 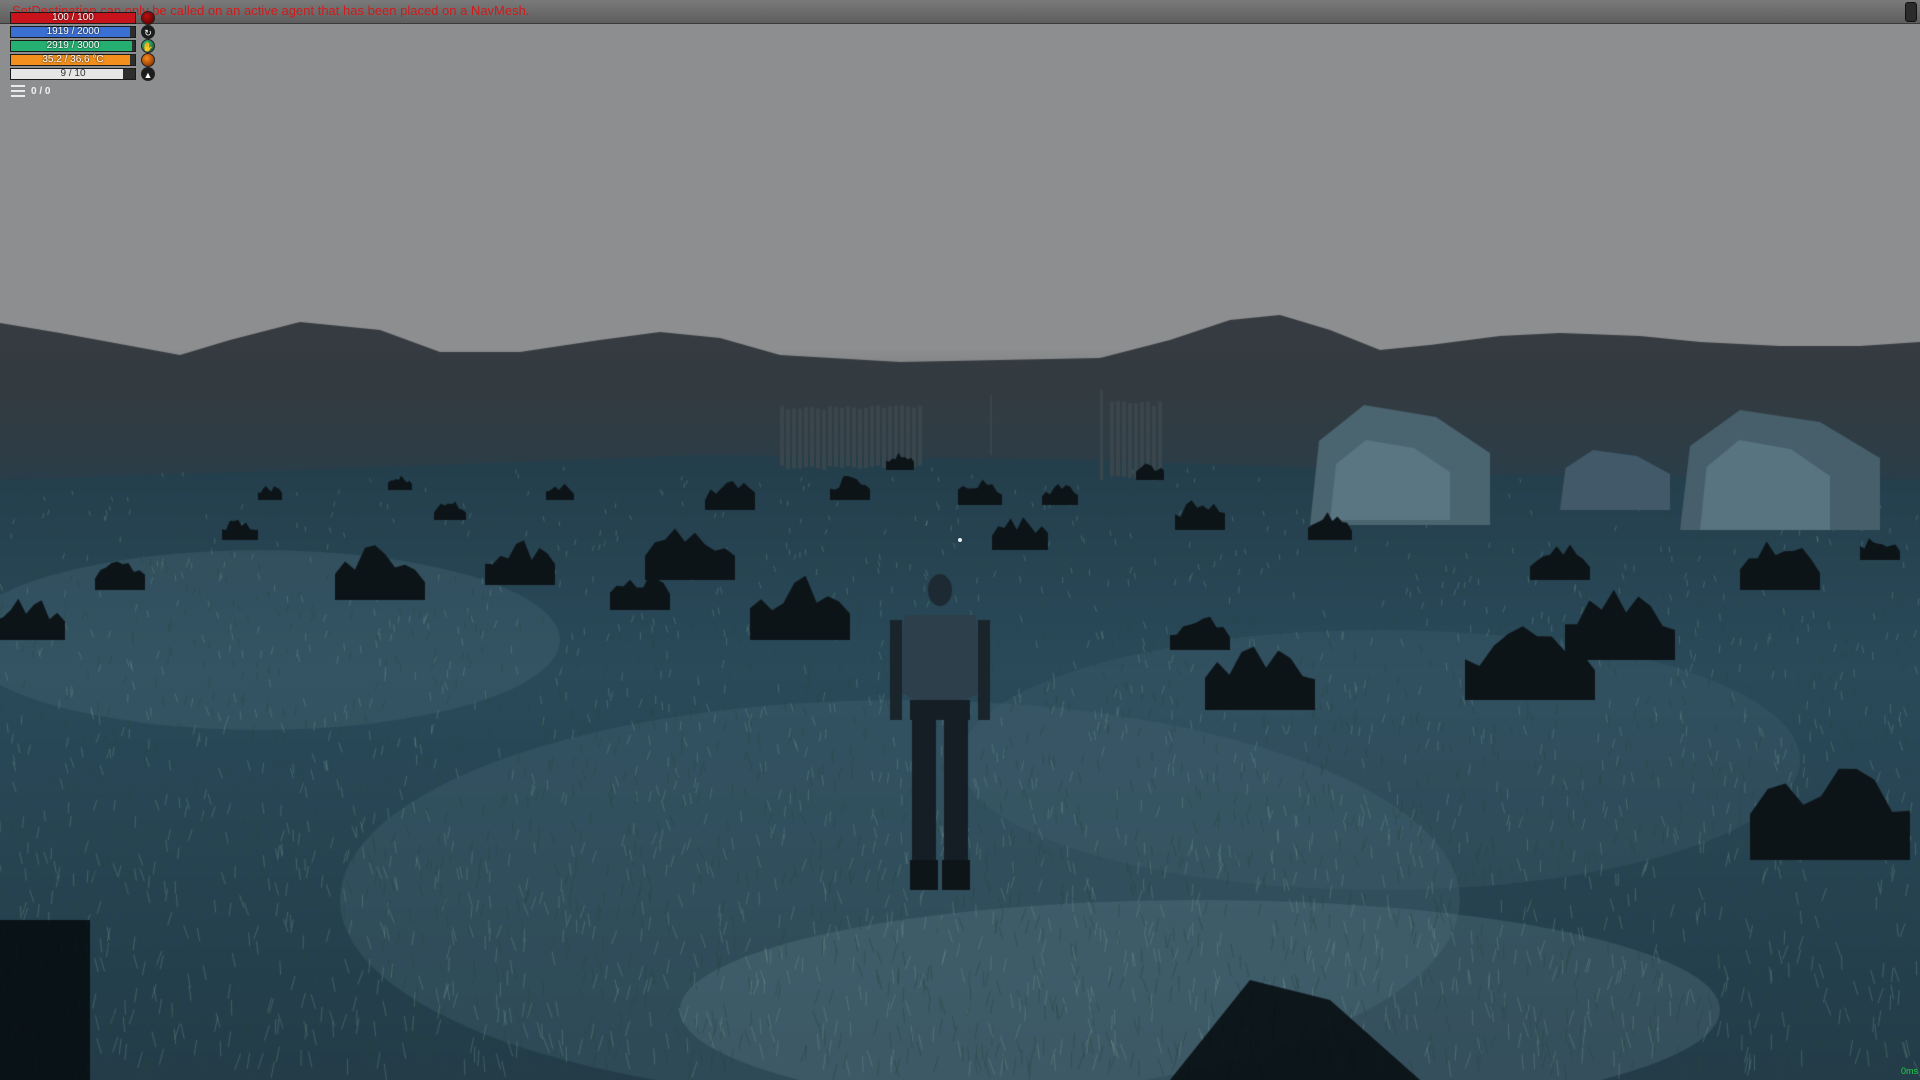 What do you see at coordinates (148, 74) in the screenshot?
I see `level-chevron-icon: ▲` at bounding box center [148, 74].